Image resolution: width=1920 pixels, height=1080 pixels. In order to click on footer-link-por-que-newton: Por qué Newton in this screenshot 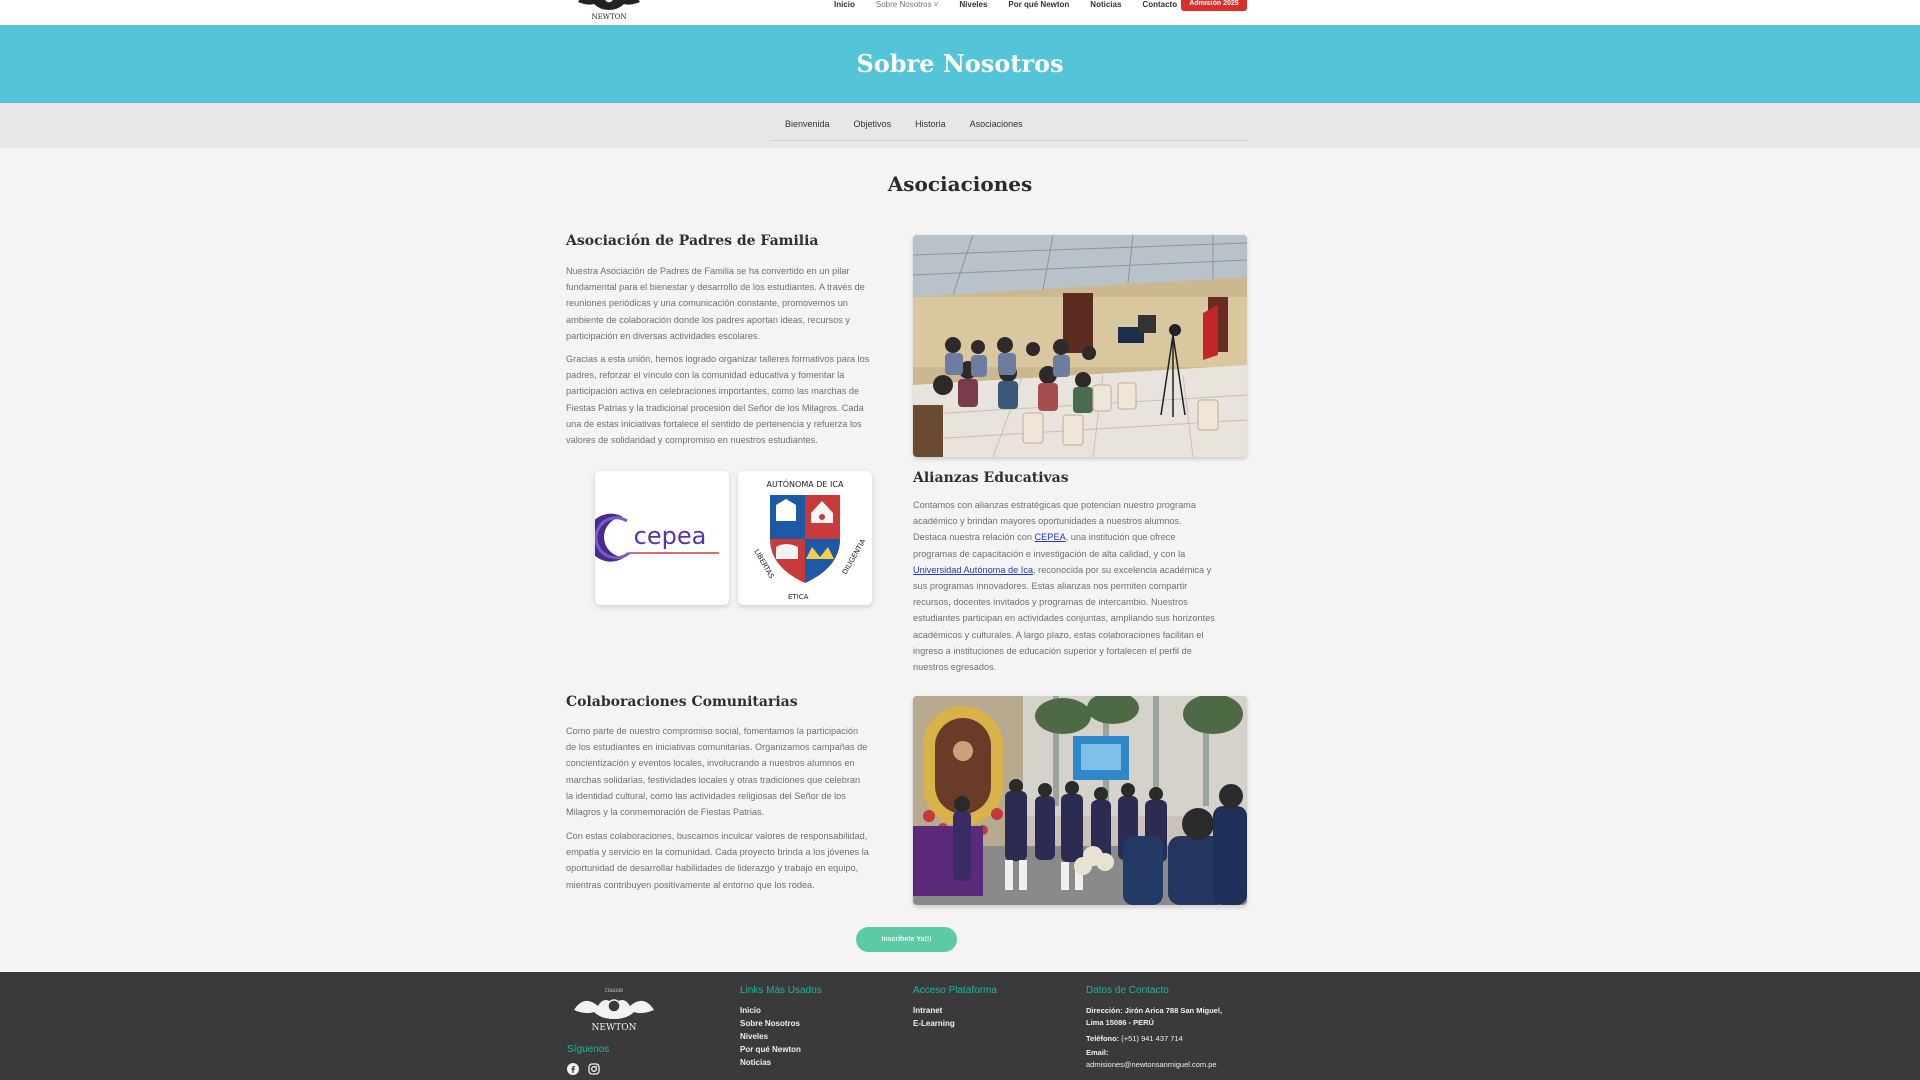, I will do `click(770, 1049)`.